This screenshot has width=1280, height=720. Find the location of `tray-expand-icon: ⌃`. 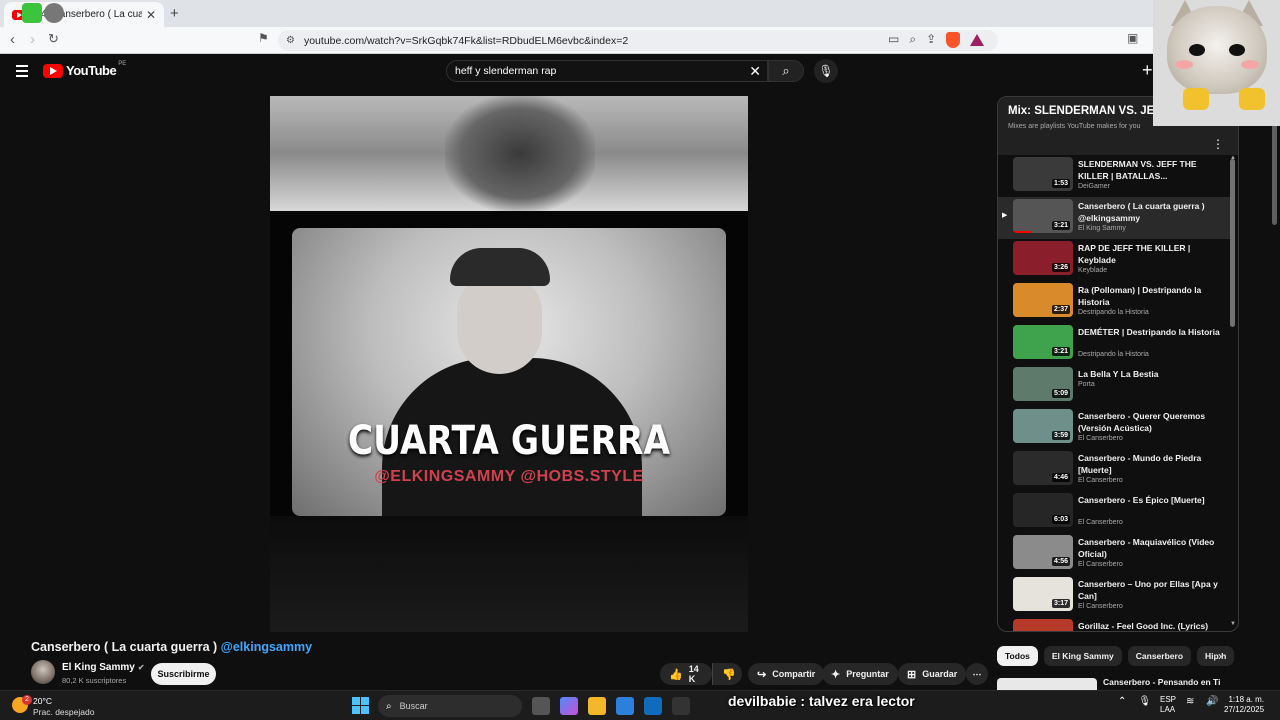

tray-expand-icon: ⌃ is located at coordinates (1122, 701).